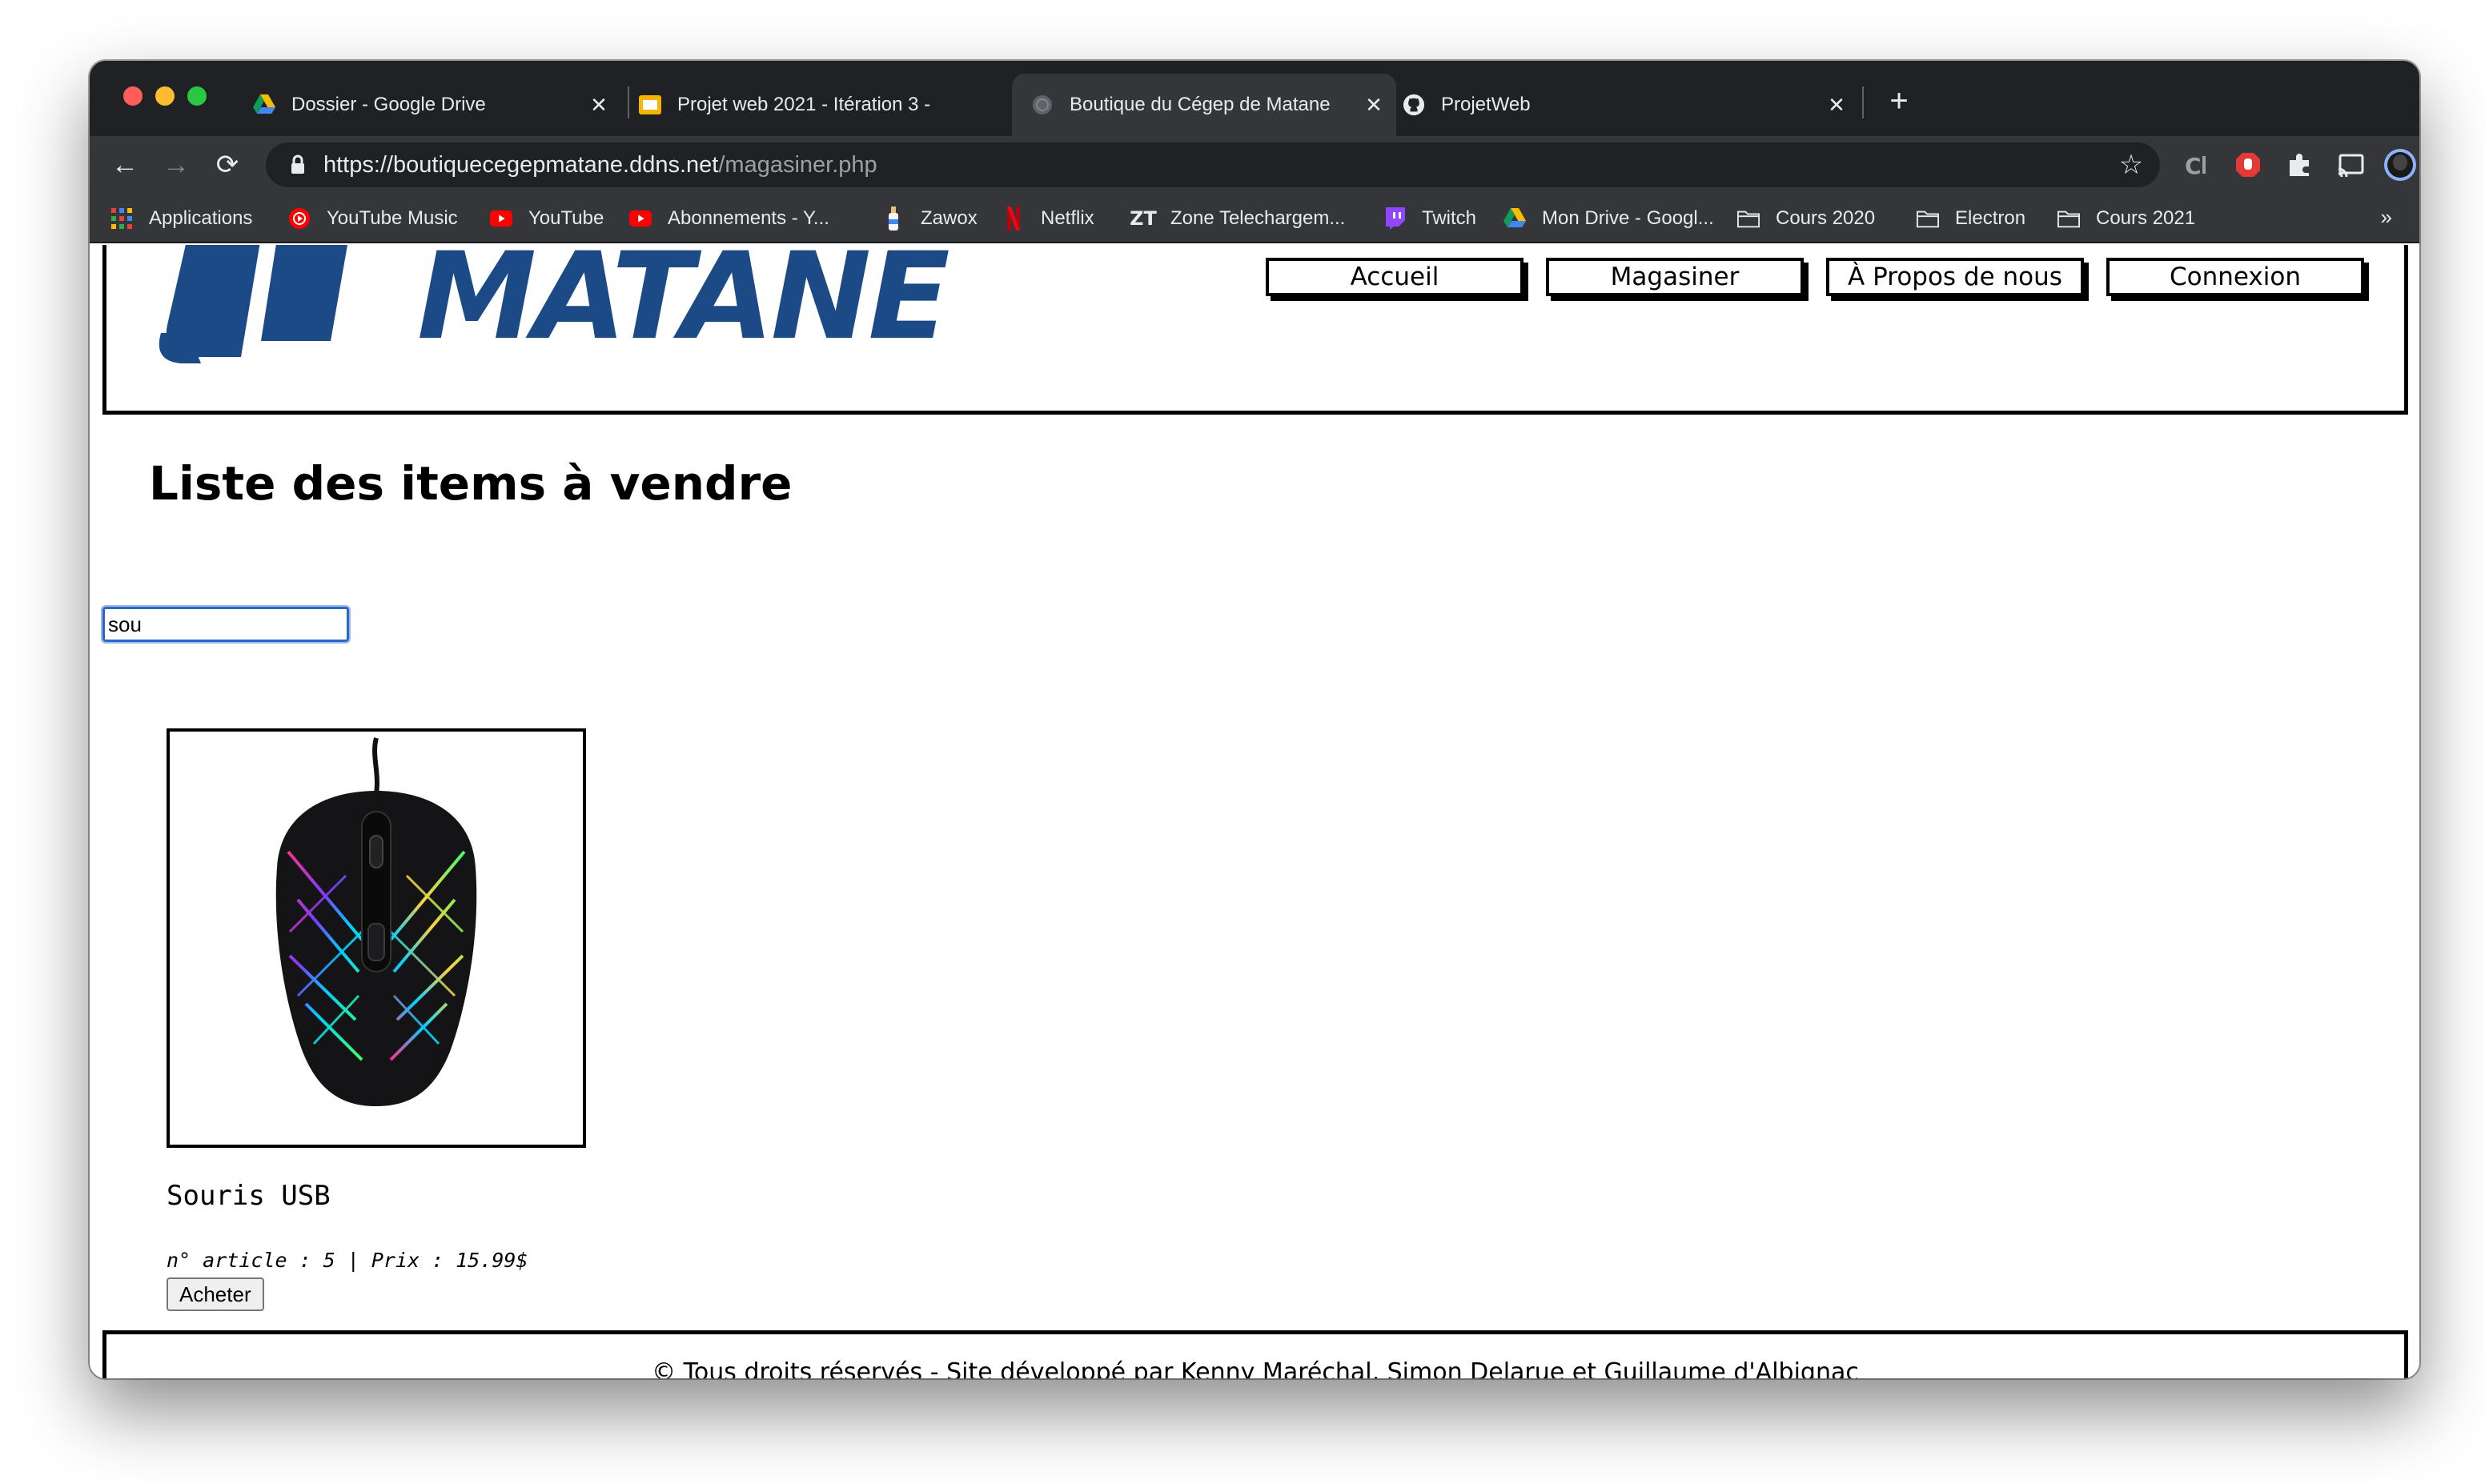 This screenshot has height=1484, width=2485. I want to click on forward-arrow-icon: →, so click(176, 164).